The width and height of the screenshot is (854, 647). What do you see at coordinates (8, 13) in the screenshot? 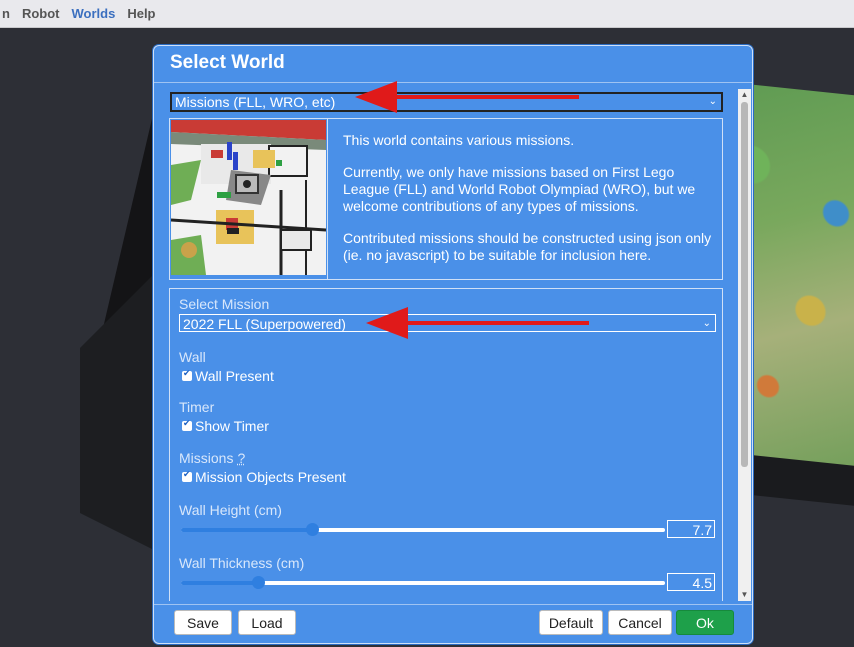
I see `menu-item-cut: n` at bounding box center [8, 13].